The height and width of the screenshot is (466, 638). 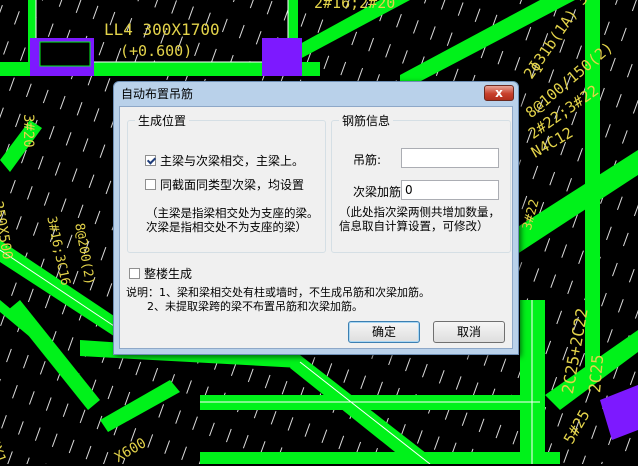 What do you see at coordinates (419, 219) in the screenshot?
I see `rebar-note: （此处指次梁两侧共增加数量， 信息取自计算设置，可修改）` at bounding box center [419, 219].